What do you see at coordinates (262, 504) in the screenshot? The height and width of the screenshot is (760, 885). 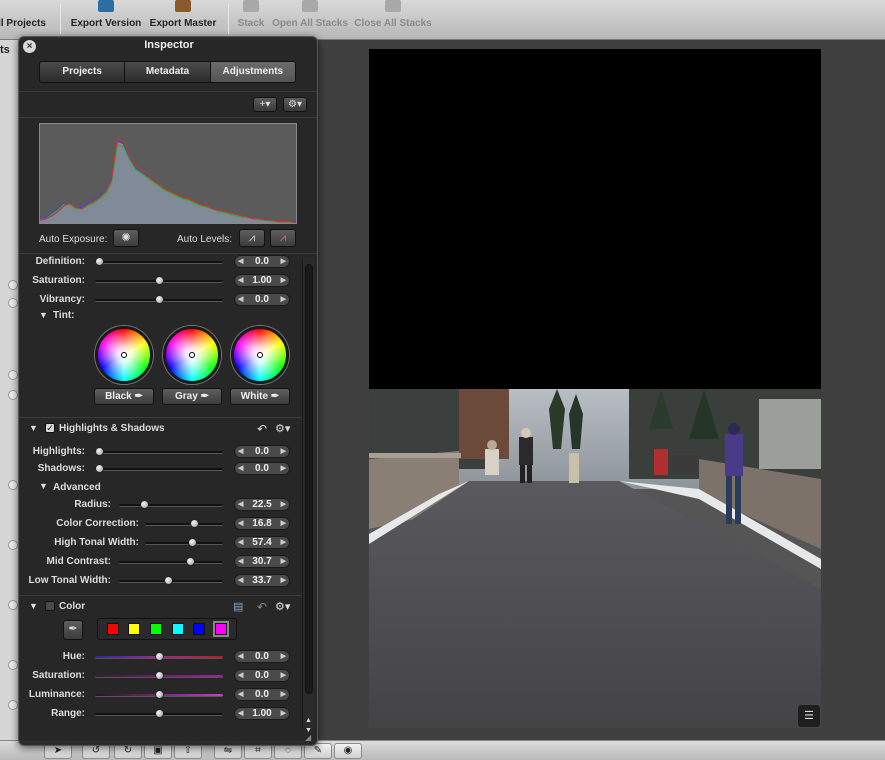 I see `radius-stepper: ◀ 22.5 ▶` at bounding box center [262, 504].